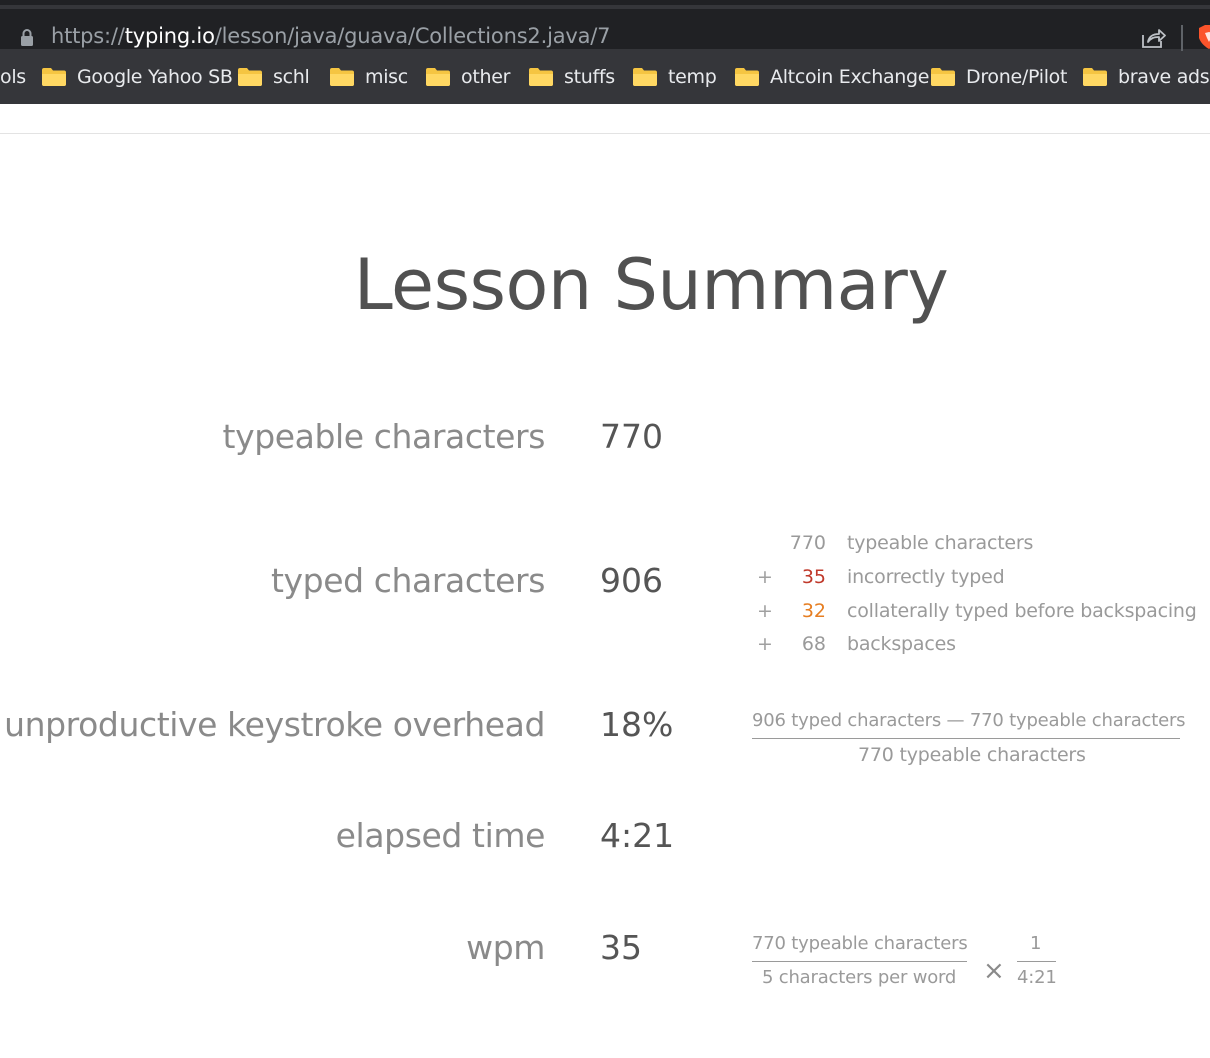 This screenshot has height=1058, width=1210. Describe the element at coordinates (27, 38) in the screenshot. I see `lock-icon` at that location.